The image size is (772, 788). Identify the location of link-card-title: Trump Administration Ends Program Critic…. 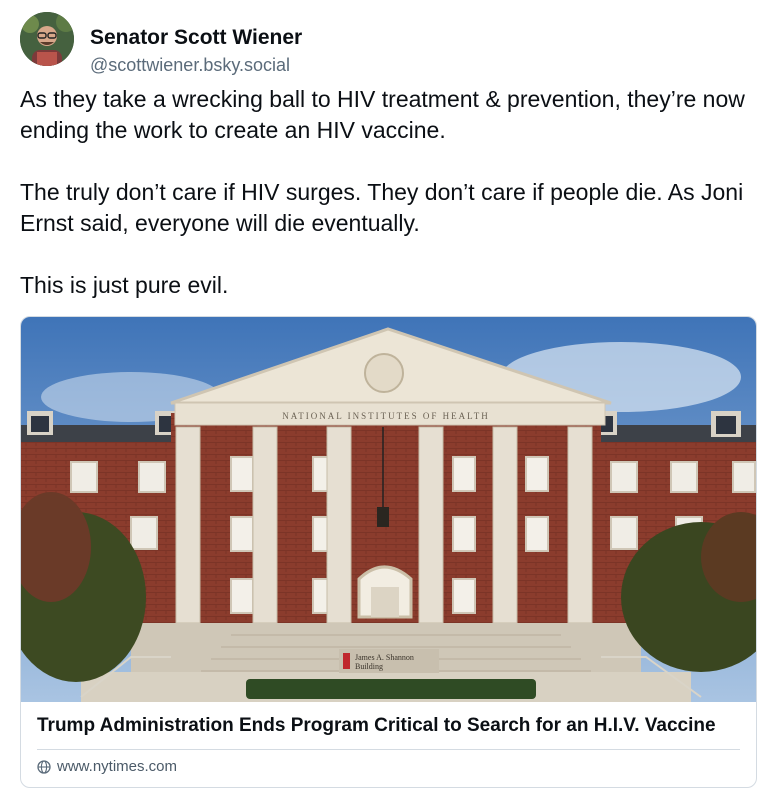
(389, 726).